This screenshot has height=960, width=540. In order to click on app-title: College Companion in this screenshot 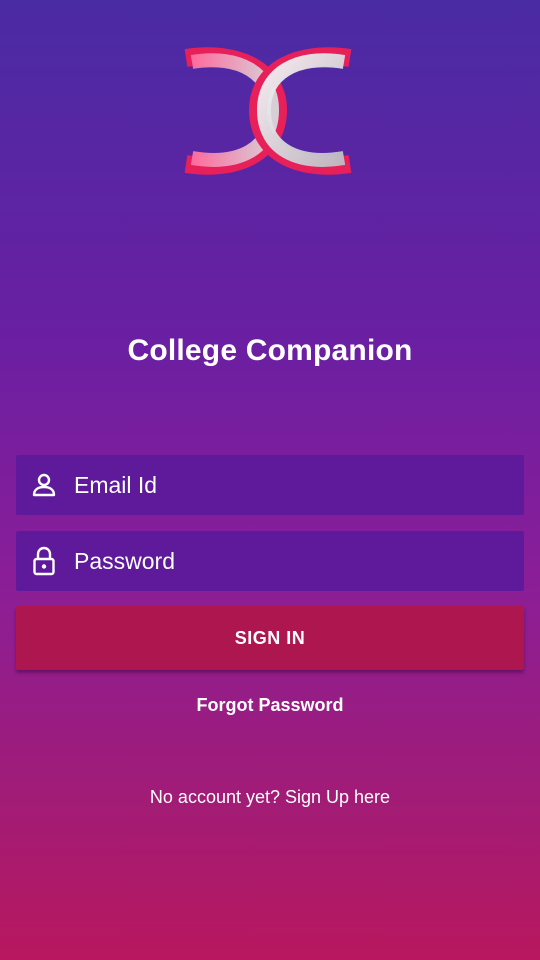, I will do `click(270, 350)`.